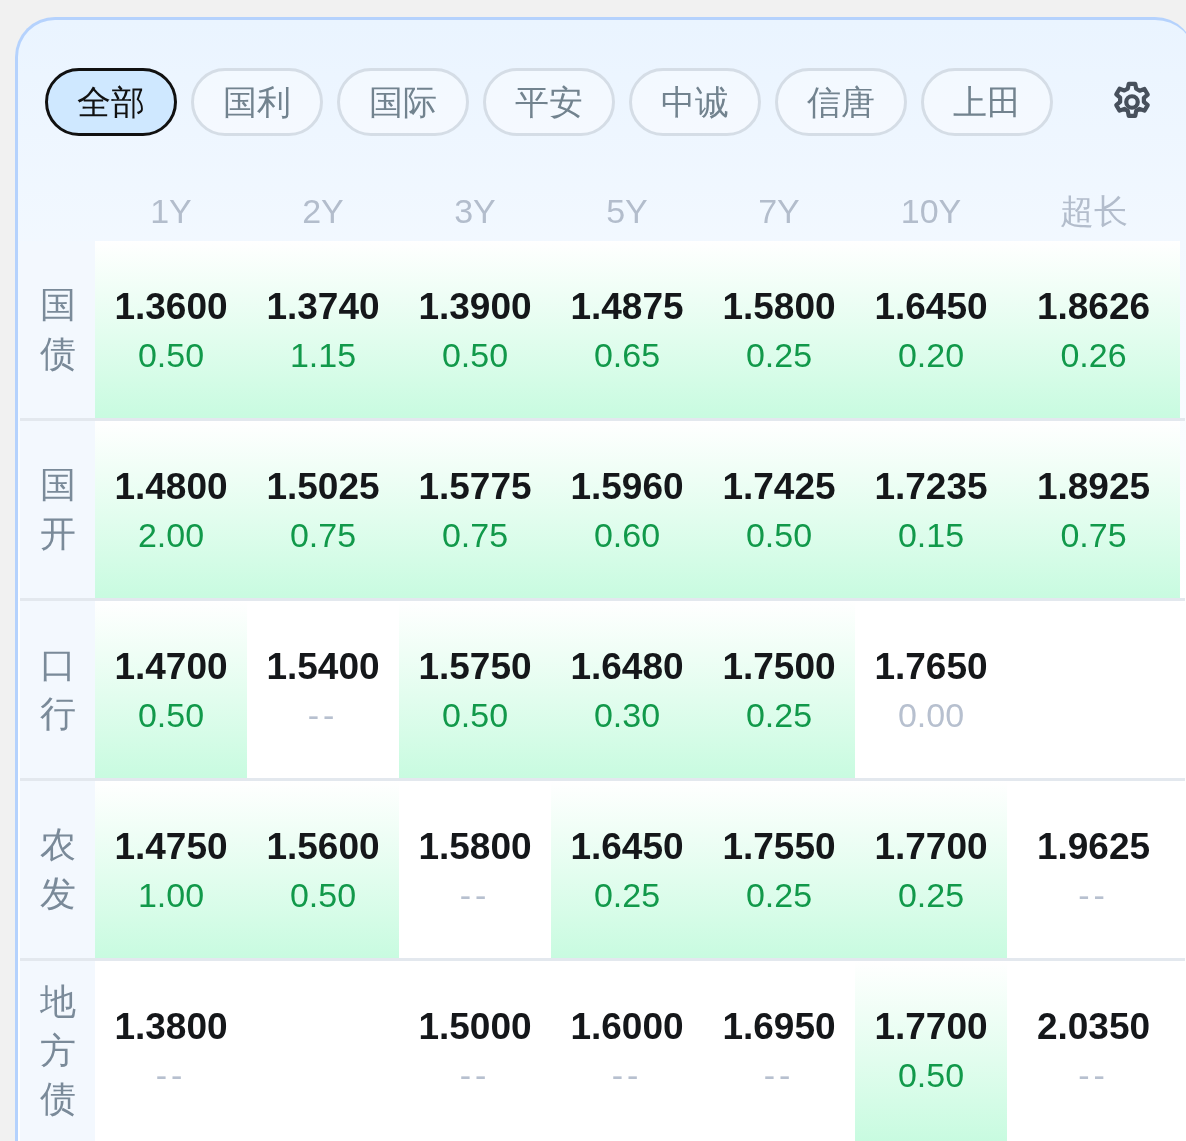  Describe the element at coordinates (931, 667) in the screenshot. I see `rate-value: 1.7650` at that location.